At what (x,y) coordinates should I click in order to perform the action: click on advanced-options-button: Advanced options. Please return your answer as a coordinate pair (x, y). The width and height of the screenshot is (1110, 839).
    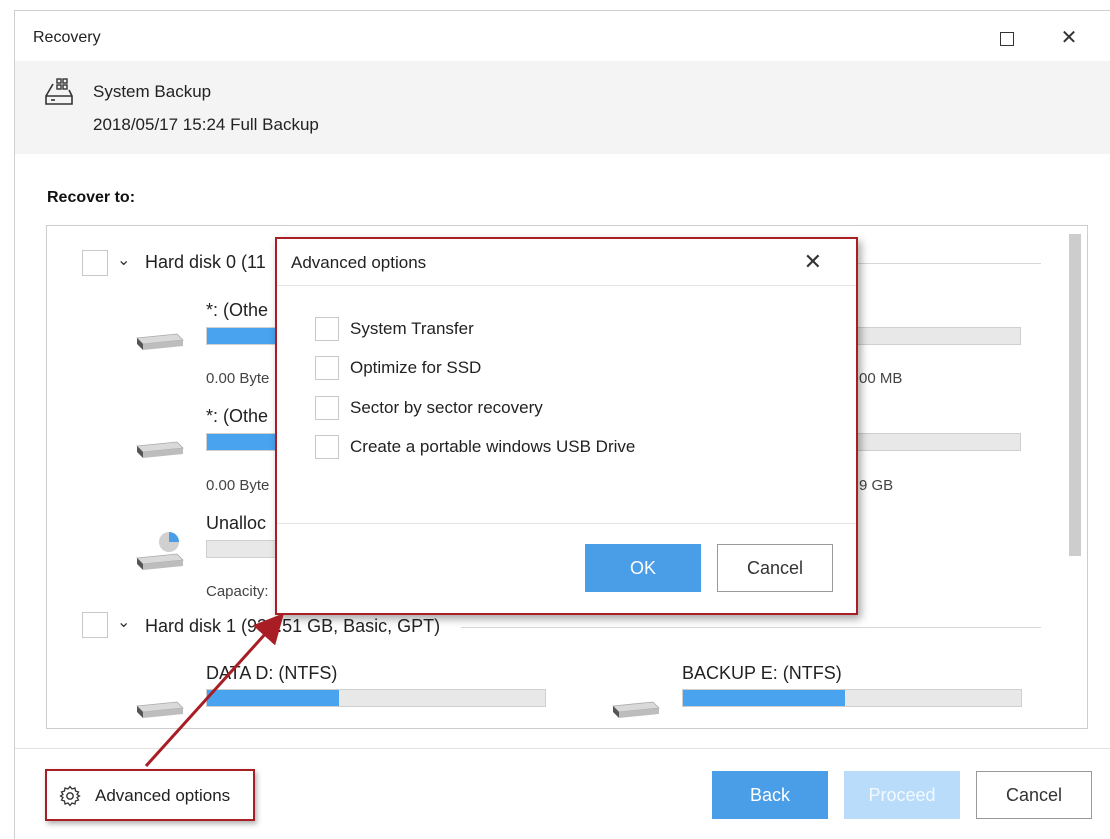
    Looking at the image, I should click on (150, 795).